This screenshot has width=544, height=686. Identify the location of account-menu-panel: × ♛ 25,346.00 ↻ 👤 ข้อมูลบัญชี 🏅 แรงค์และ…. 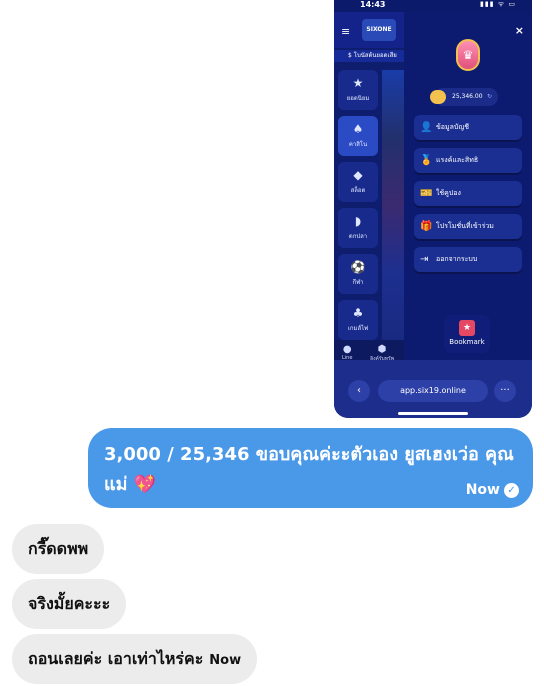
(468, 186).